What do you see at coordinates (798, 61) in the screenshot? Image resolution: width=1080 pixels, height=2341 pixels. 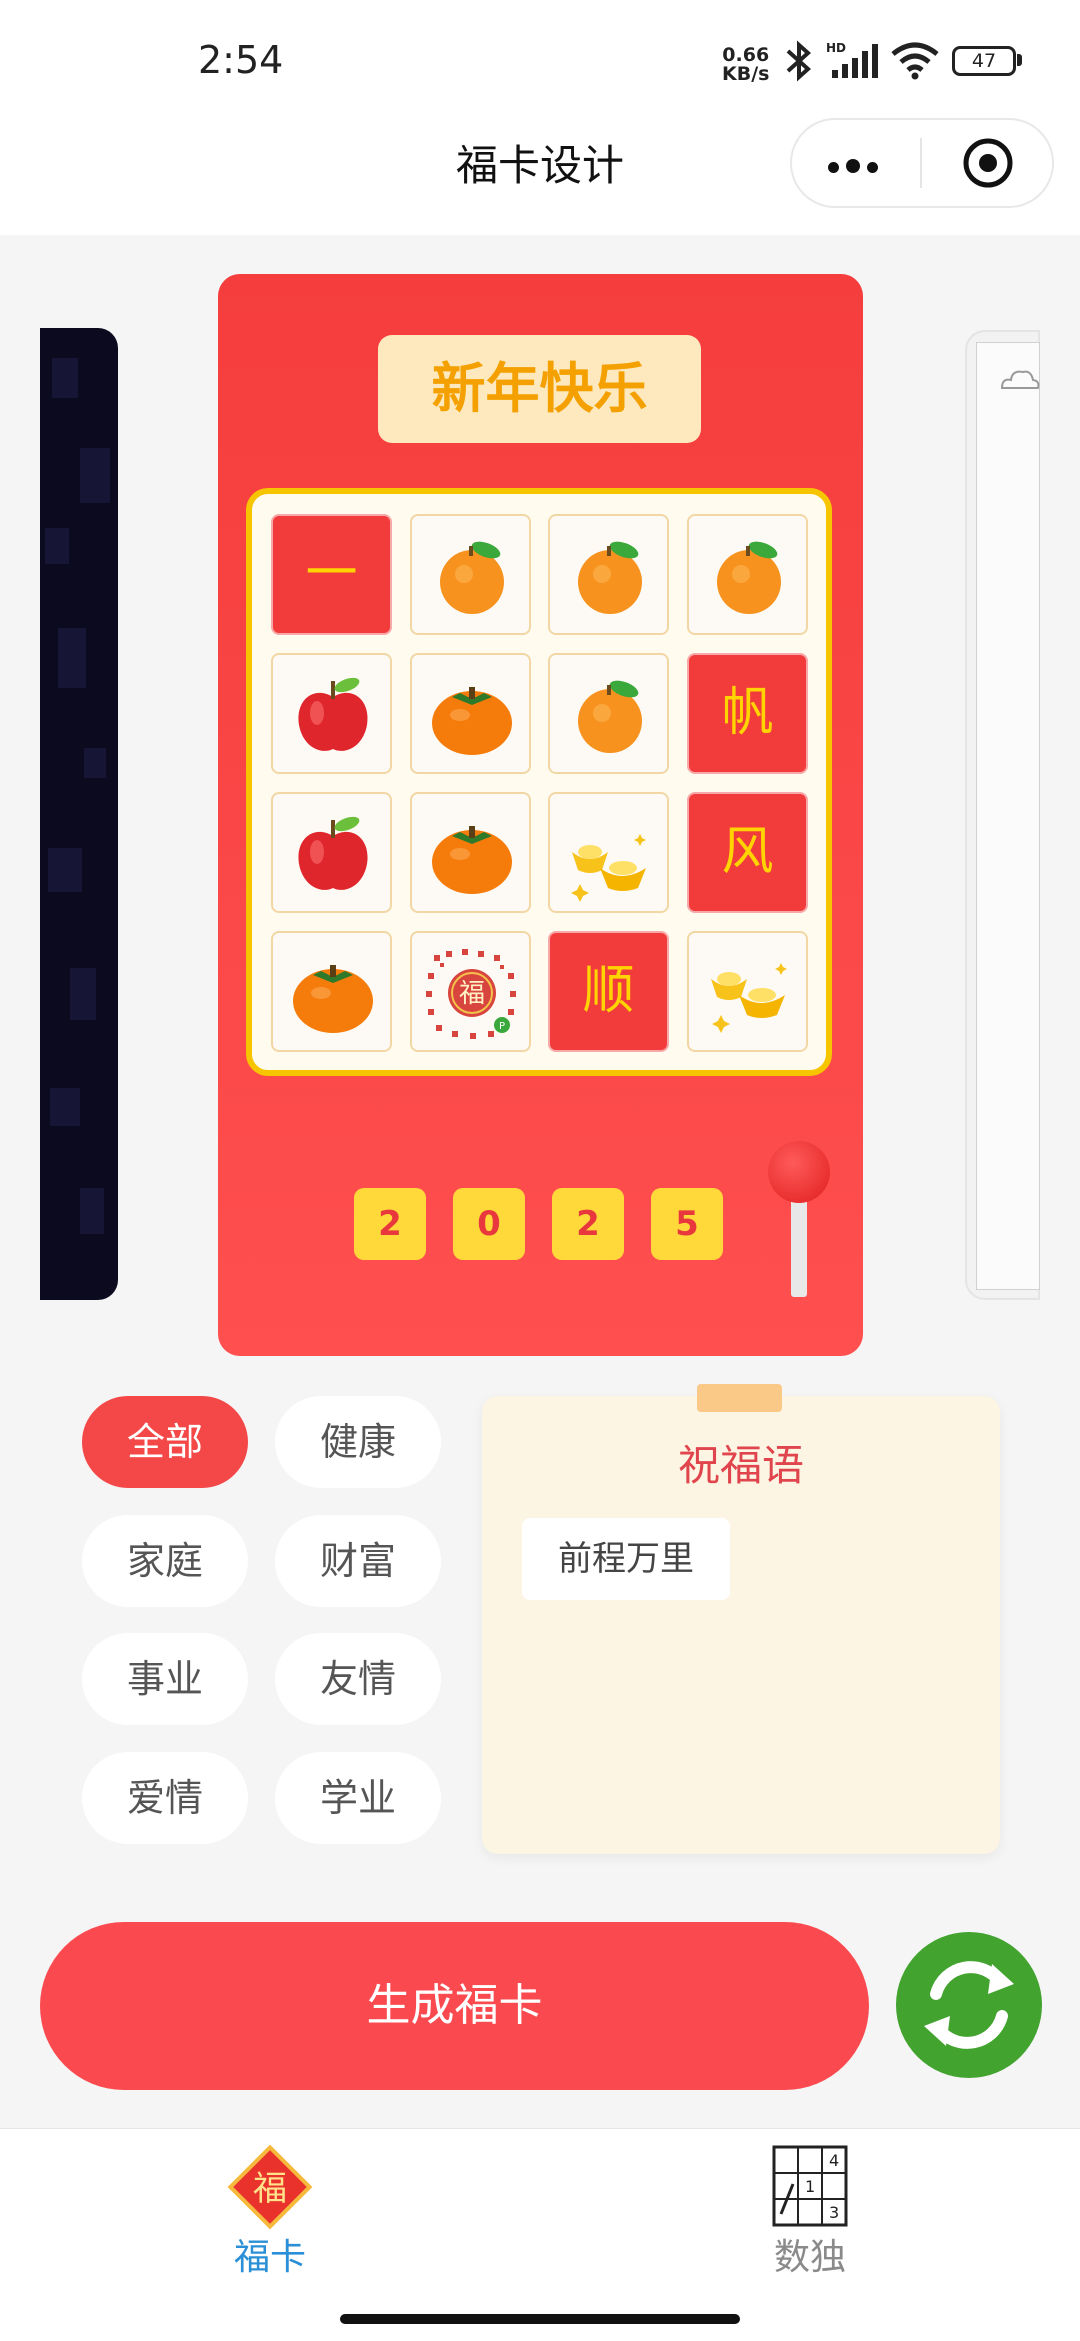 I see `bluetooth-icon` at bounding box center [798, 61].